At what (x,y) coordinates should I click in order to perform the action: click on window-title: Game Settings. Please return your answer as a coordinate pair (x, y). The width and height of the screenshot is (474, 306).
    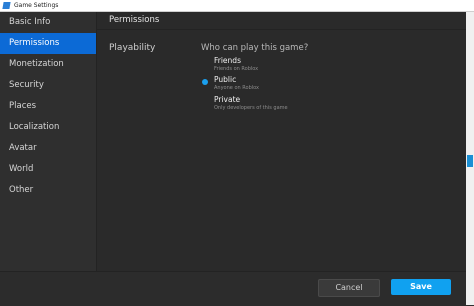
    Looking at the image, I should click on (36, 5).